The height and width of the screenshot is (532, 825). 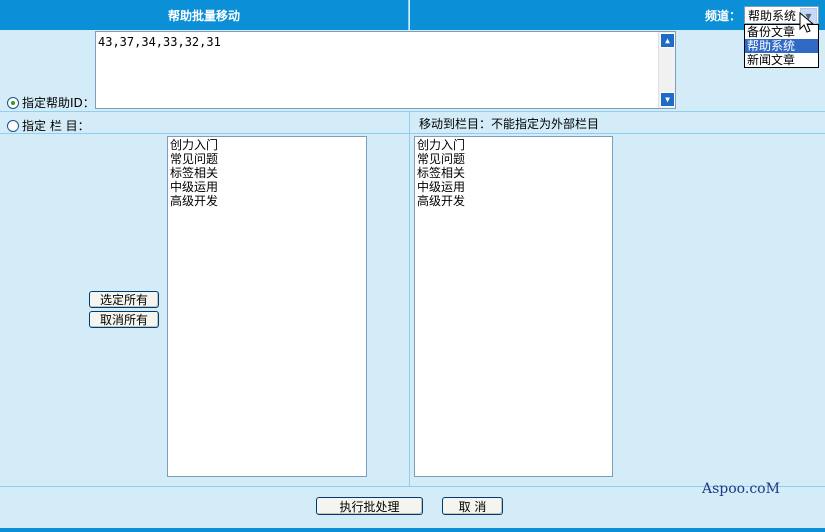 What do you see at coordinates (13, 125) in the screenshot?
I see `column-radio` at bounding box center [13, 125].